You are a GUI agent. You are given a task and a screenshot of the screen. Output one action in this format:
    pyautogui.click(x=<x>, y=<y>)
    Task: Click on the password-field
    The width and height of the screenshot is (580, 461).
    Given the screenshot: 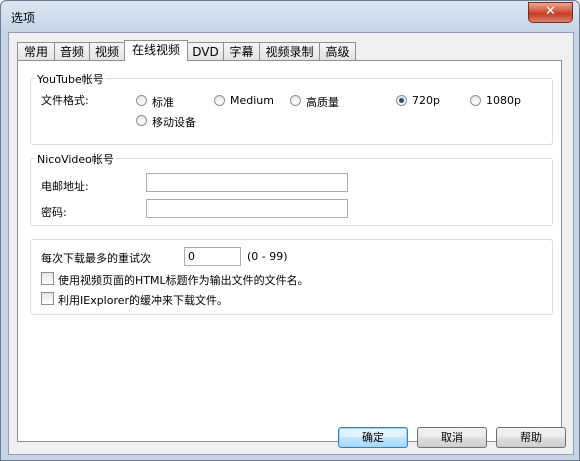 What is the action you would take?
    pyautogui.click(x=247, y=208)
    